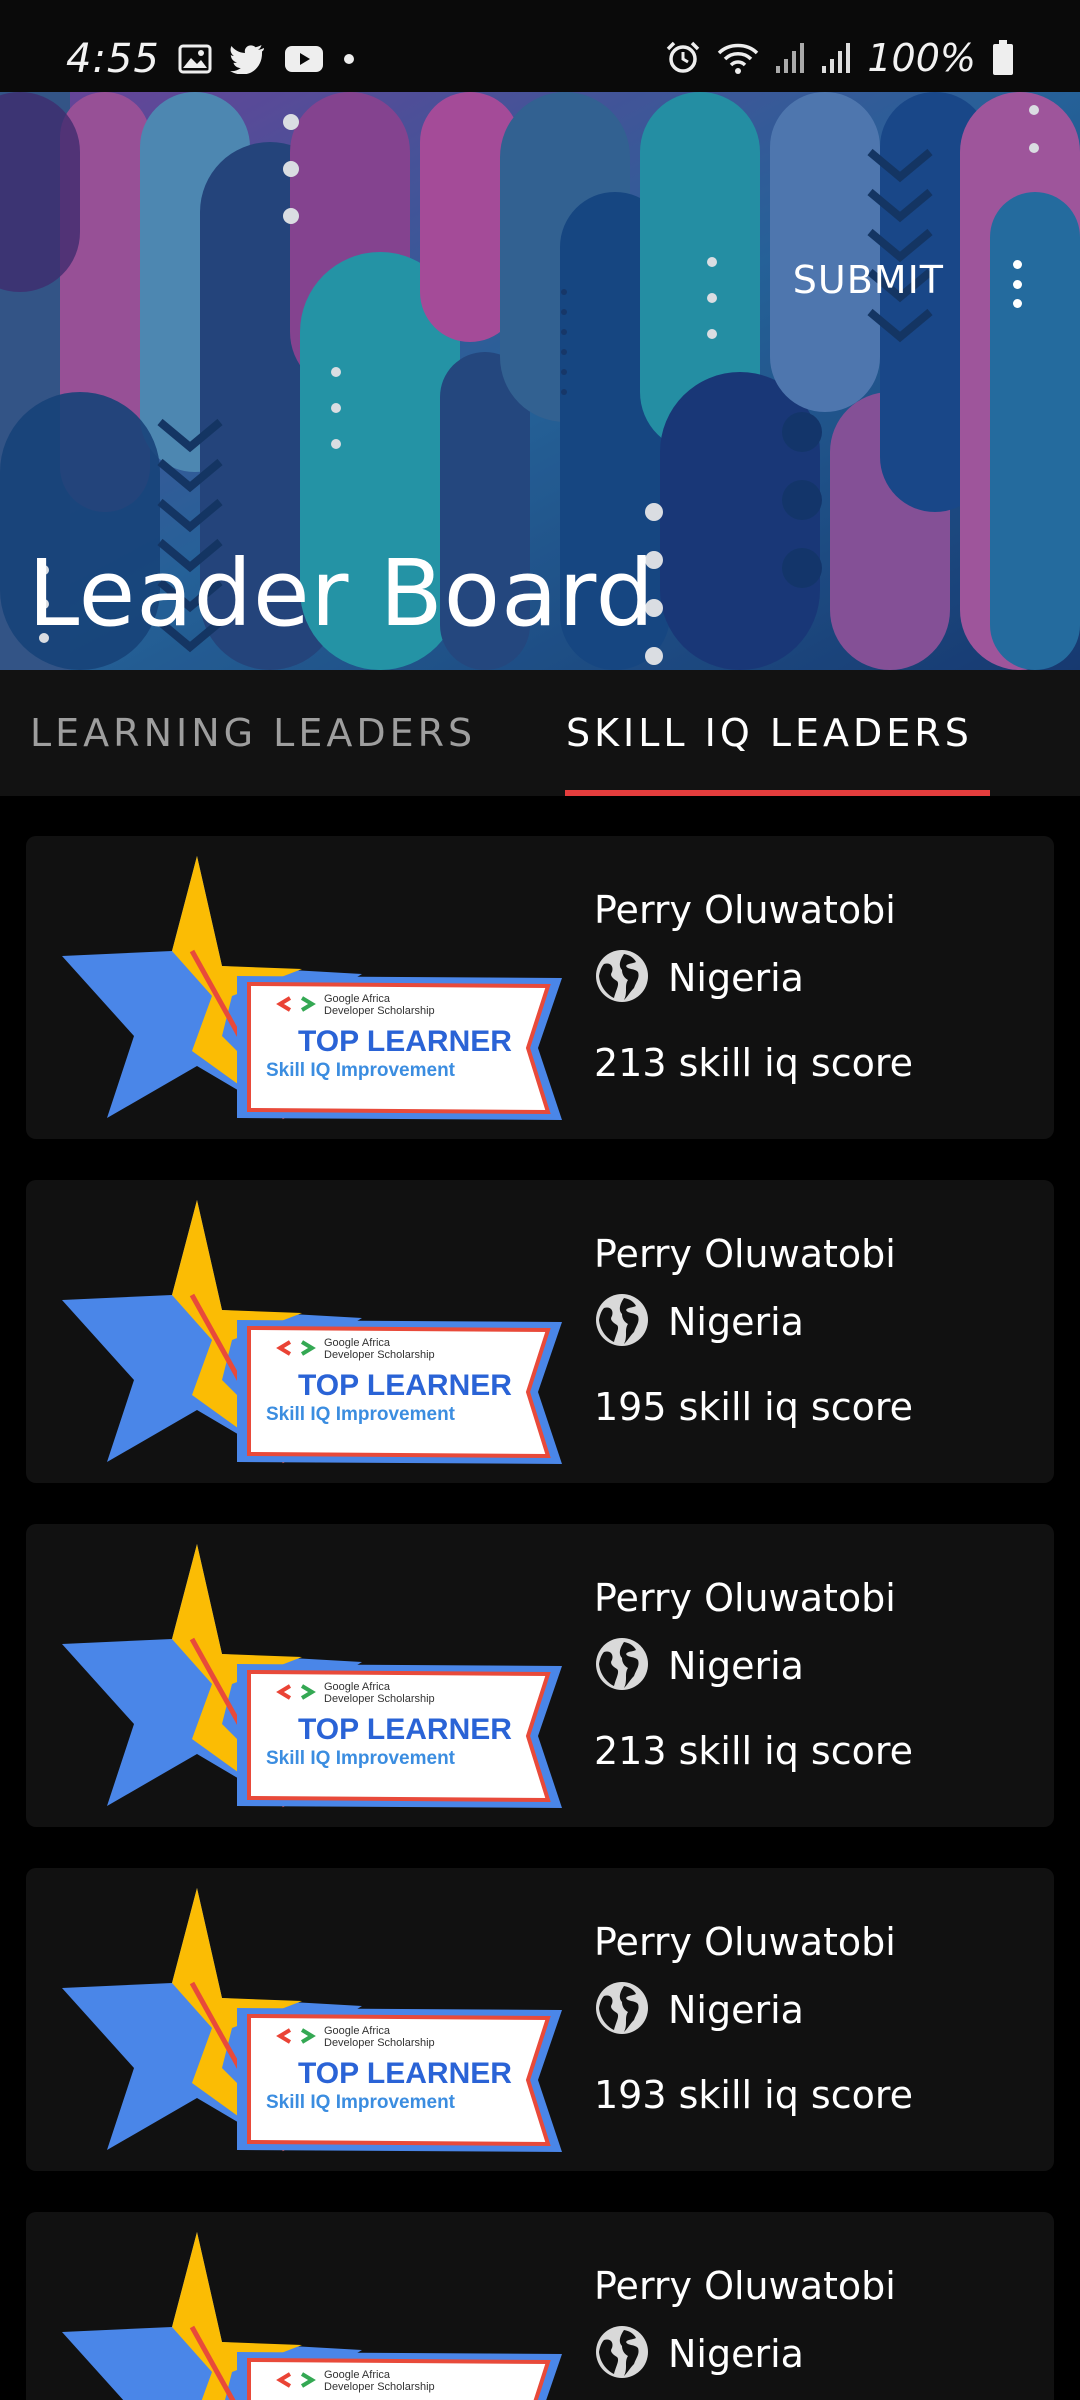  I want to click on tab-bar: LEARNING LEADERS SKILL IQ LEADERS, so click(540, 733).